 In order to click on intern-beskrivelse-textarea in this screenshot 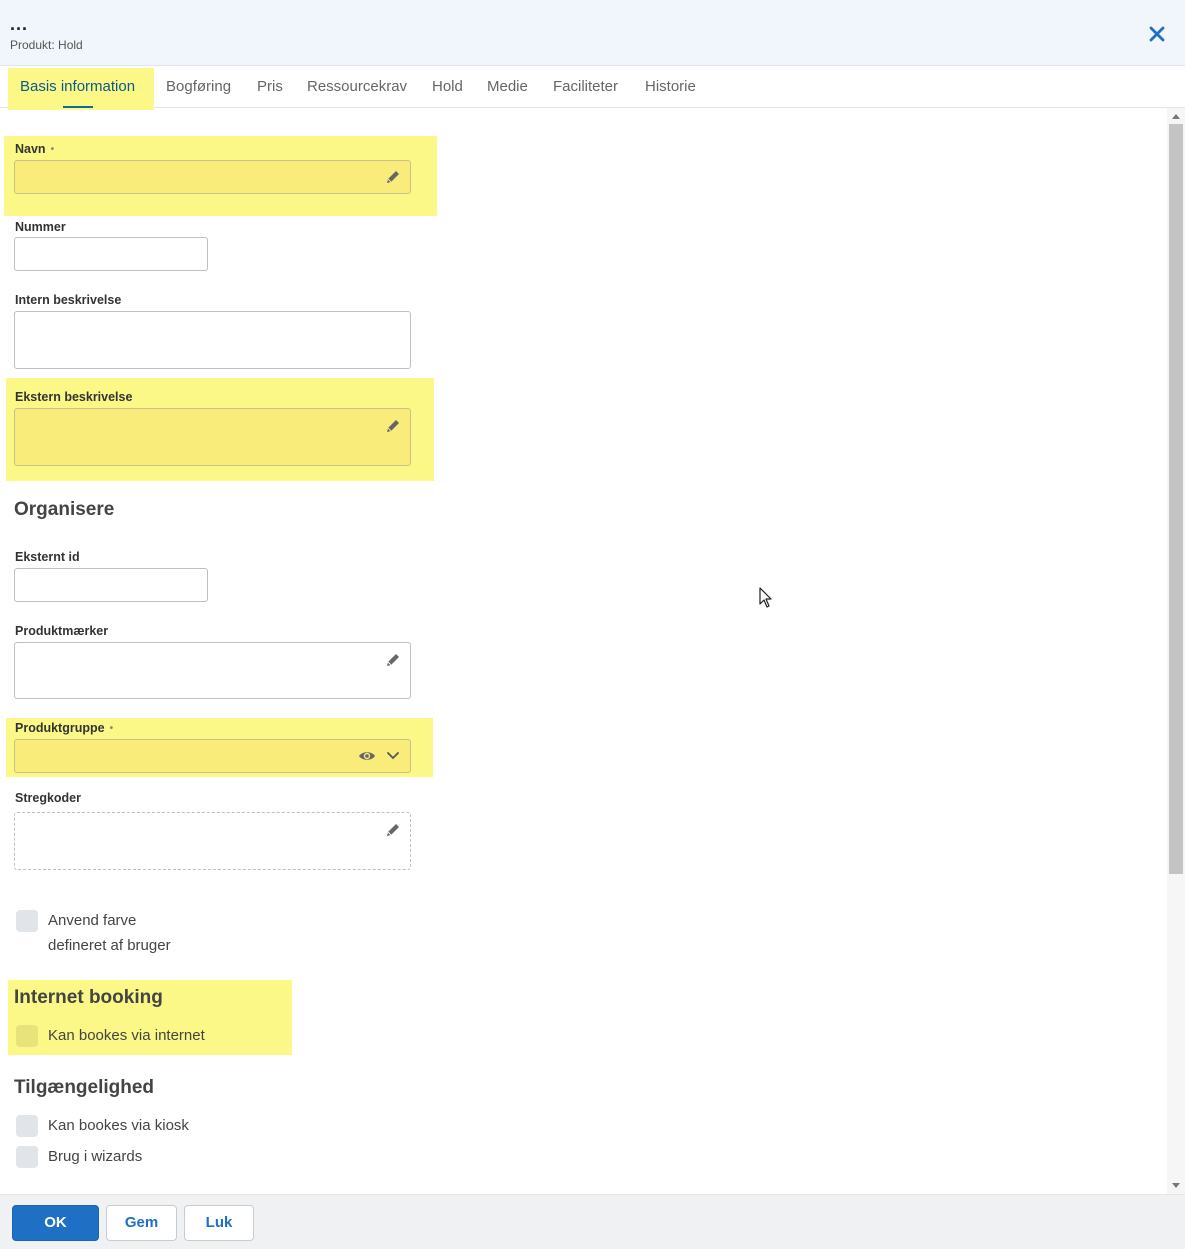, I will do `click(212, 340)`.